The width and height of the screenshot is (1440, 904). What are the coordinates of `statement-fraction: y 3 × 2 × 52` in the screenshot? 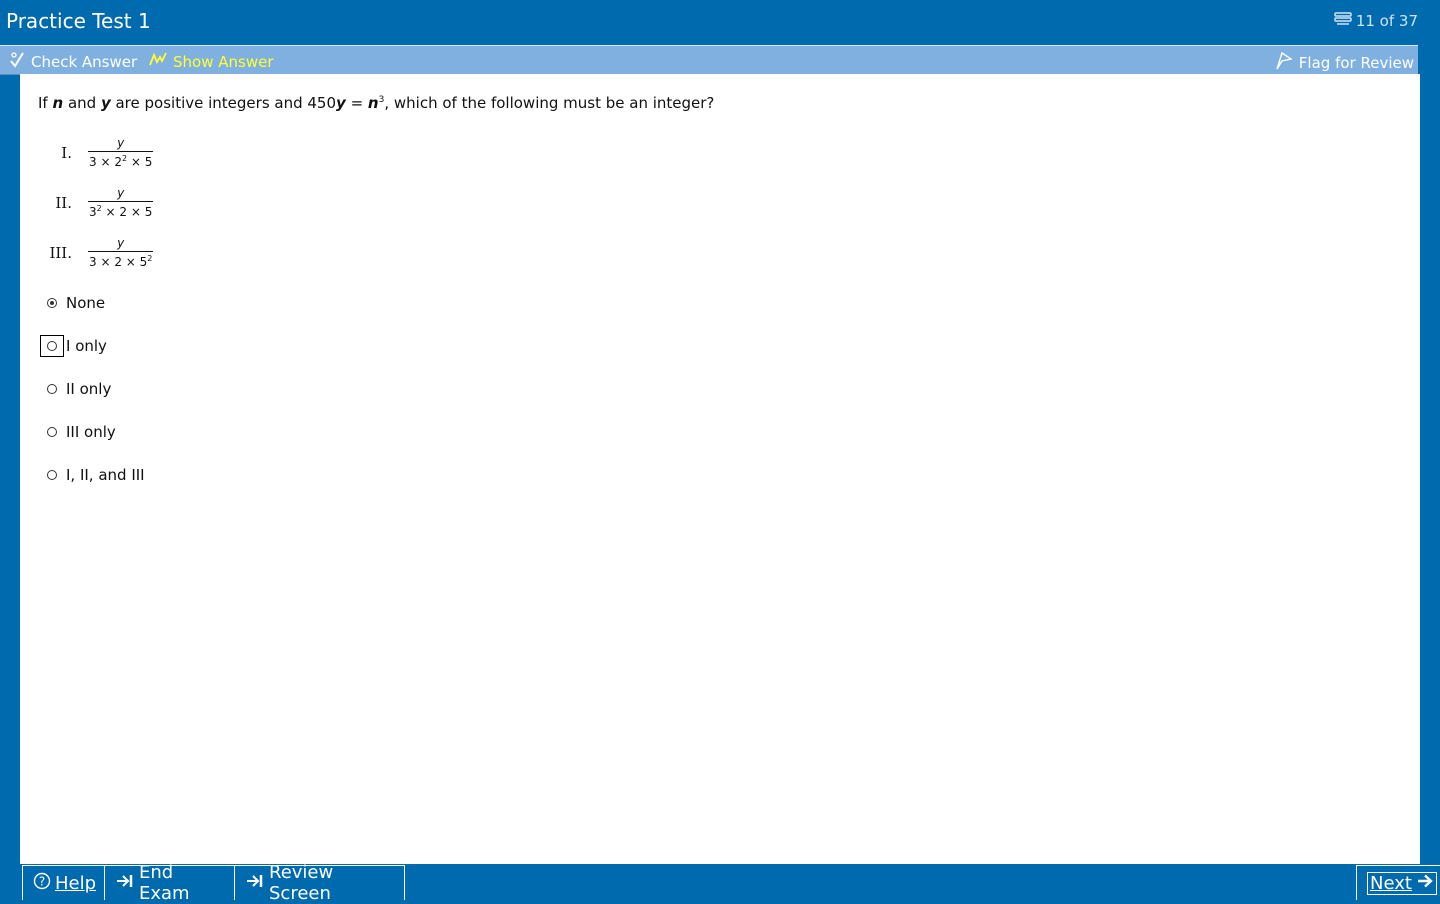 It's located at (121, 252).